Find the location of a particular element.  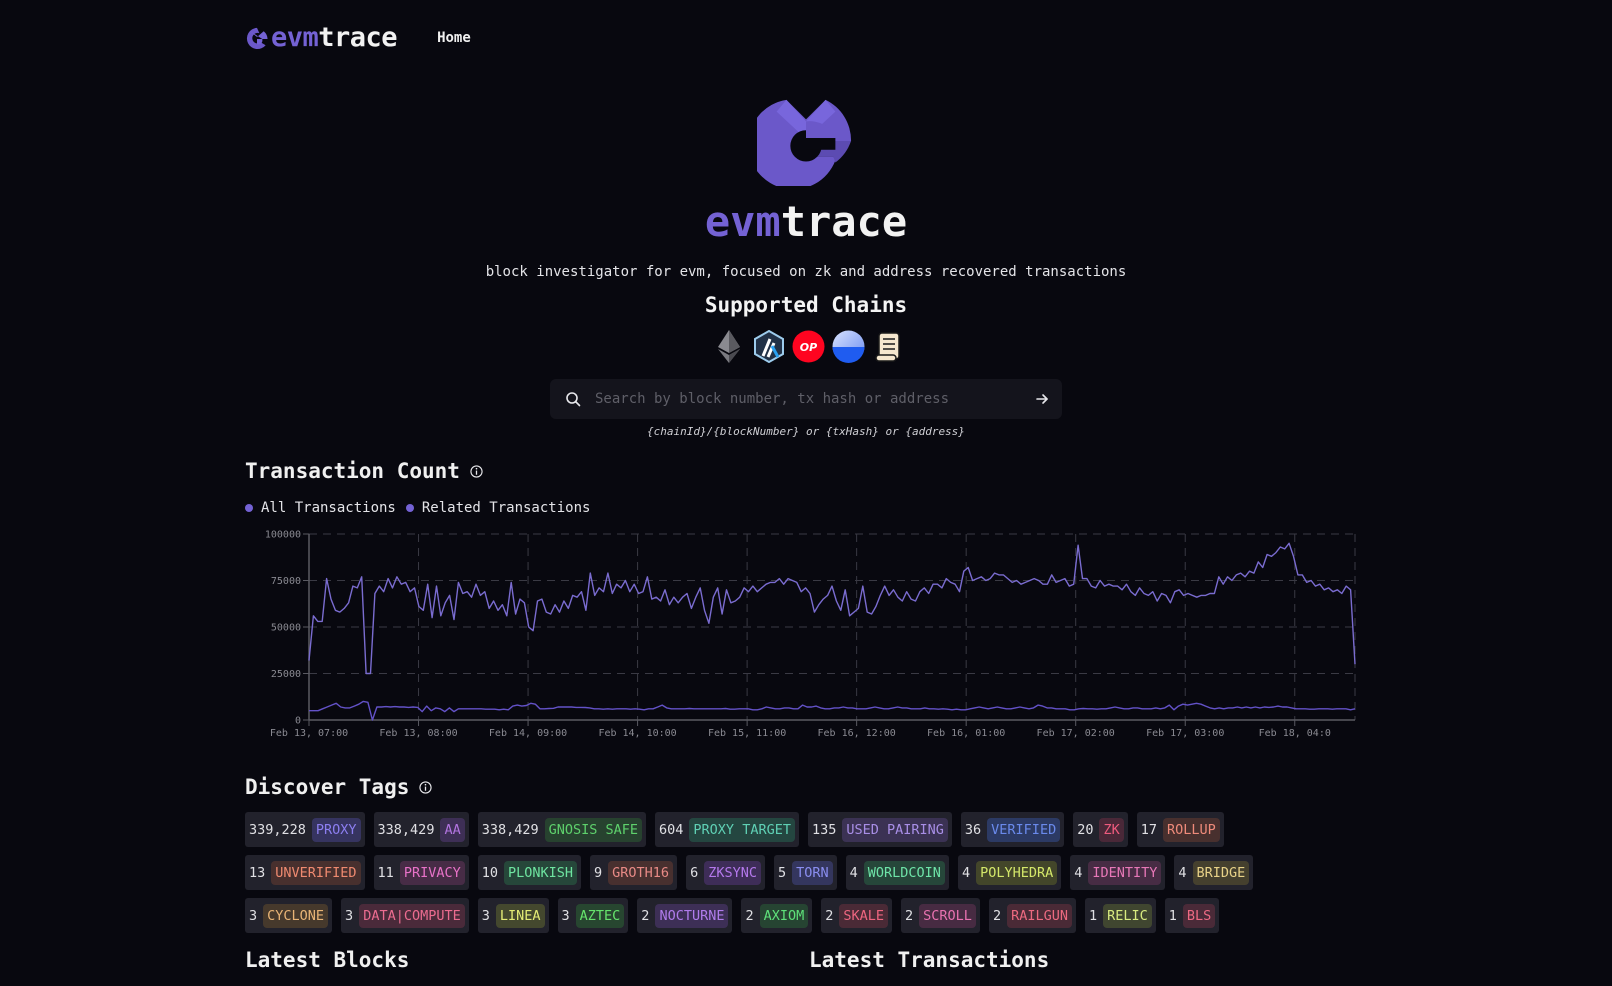

tag-data-compute: 3 DATA|COMPUTE is located at coordinates (405, 915).